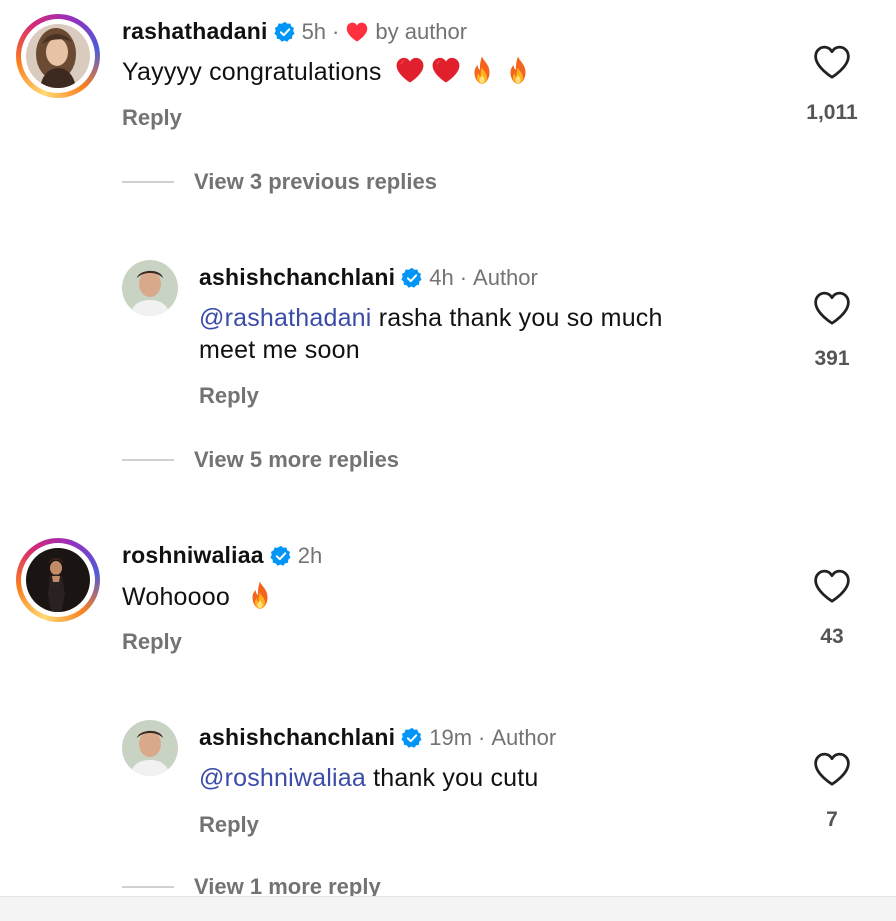 Image resolution: width=896 pixels, height=921 pixels. I want to click on like-count: 391, so click(832, 359).